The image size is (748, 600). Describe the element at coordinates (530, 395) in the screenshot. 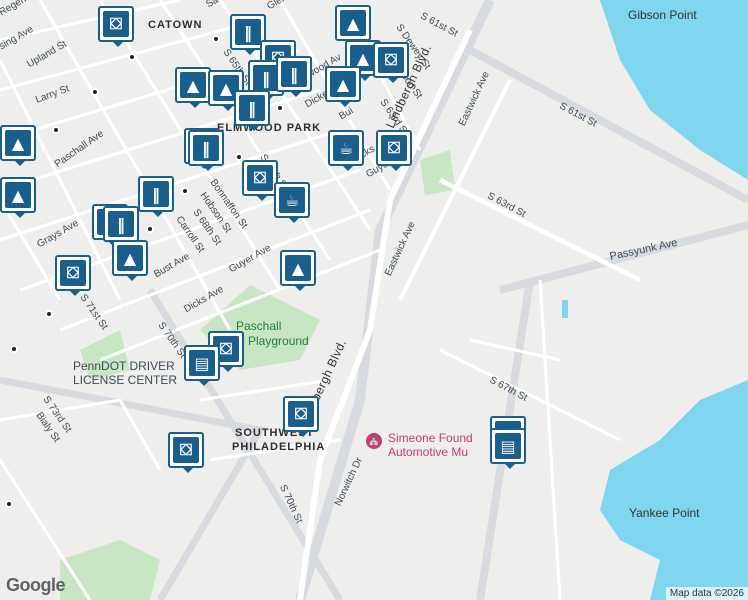

I see `s-67th-road` at that location.